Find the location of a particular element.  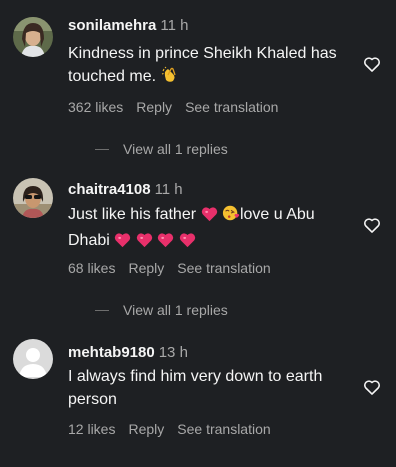

username: sonilamehra is located at coordinates (112, 25).